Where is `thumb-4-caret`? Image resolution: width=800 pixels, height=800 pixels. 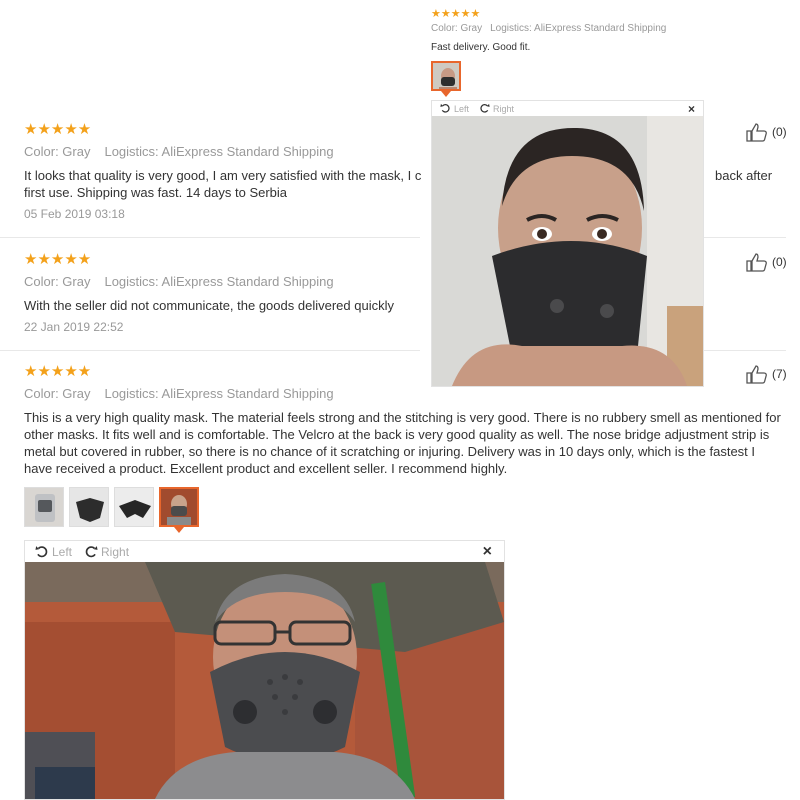 thumb-4-caret is located at coordinates (179, 530).